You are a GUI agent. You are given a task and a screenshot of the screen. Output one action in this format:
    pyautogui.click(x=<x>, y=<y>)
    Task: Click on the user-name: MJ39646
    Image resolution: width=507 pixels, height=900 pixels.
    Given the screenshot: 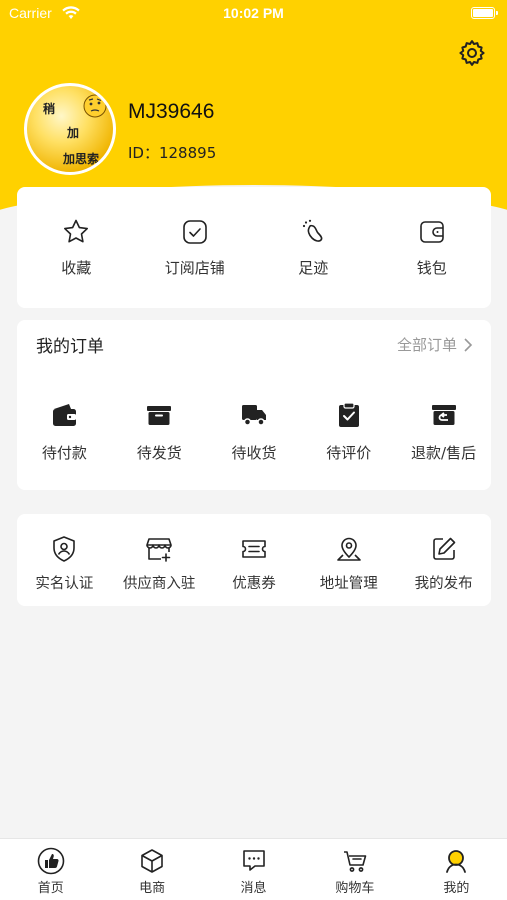 What is the action you would take?
    pyautogui.click(x=171, y=111)
    